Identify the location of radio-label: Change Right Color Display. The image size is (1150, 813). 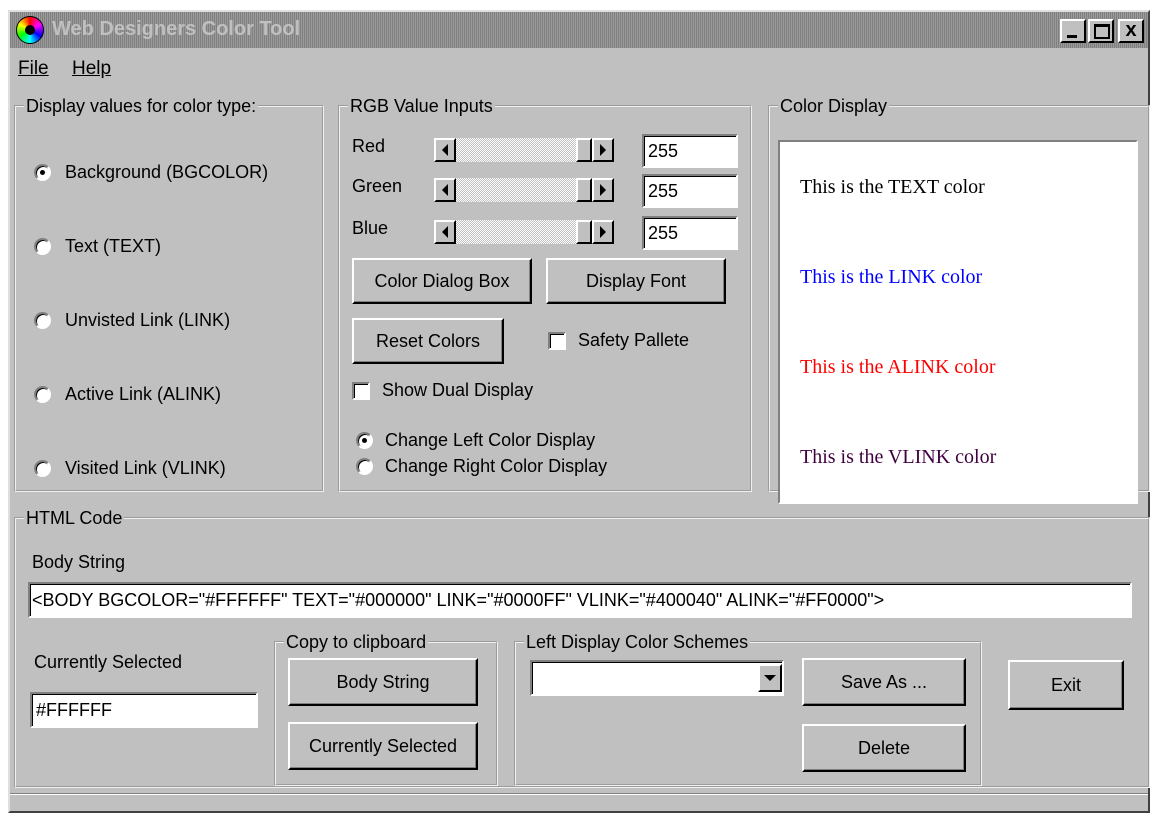
(496, 466).